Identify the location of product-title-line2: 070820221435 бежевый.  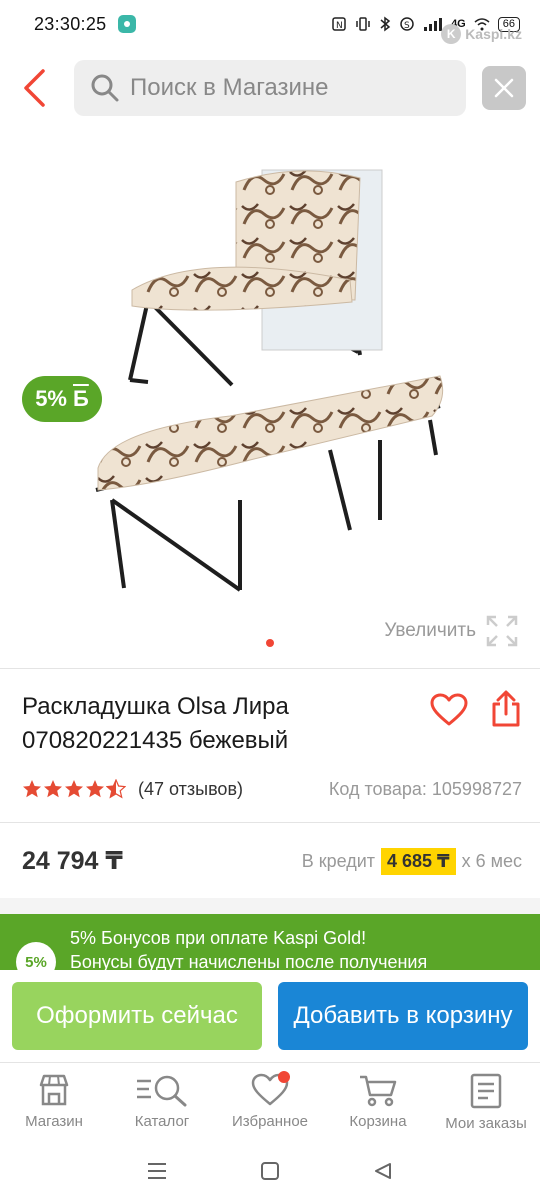
(155, 740).